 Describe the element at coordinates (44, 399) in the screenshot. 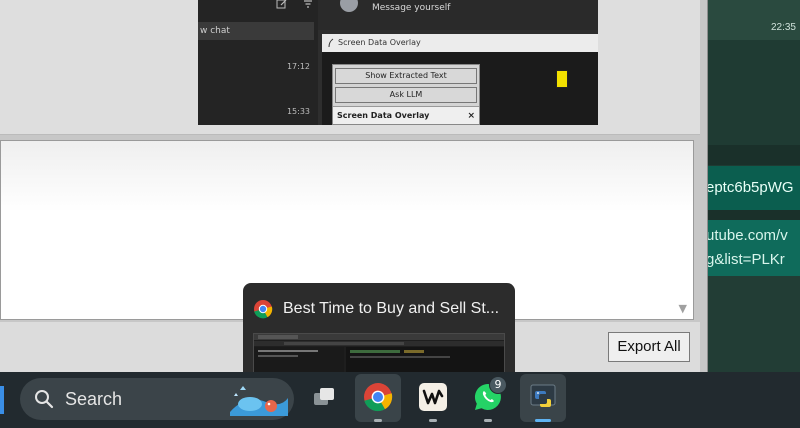

I see `search-icon` at that location.